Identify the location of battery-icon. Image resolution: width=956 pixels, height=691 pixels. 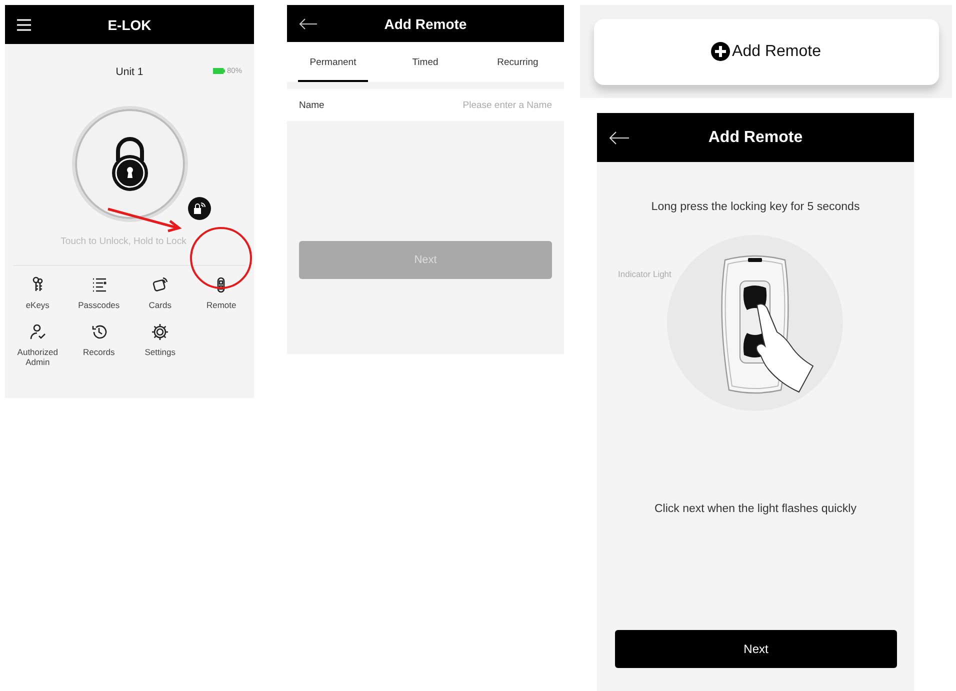
(218, 71).